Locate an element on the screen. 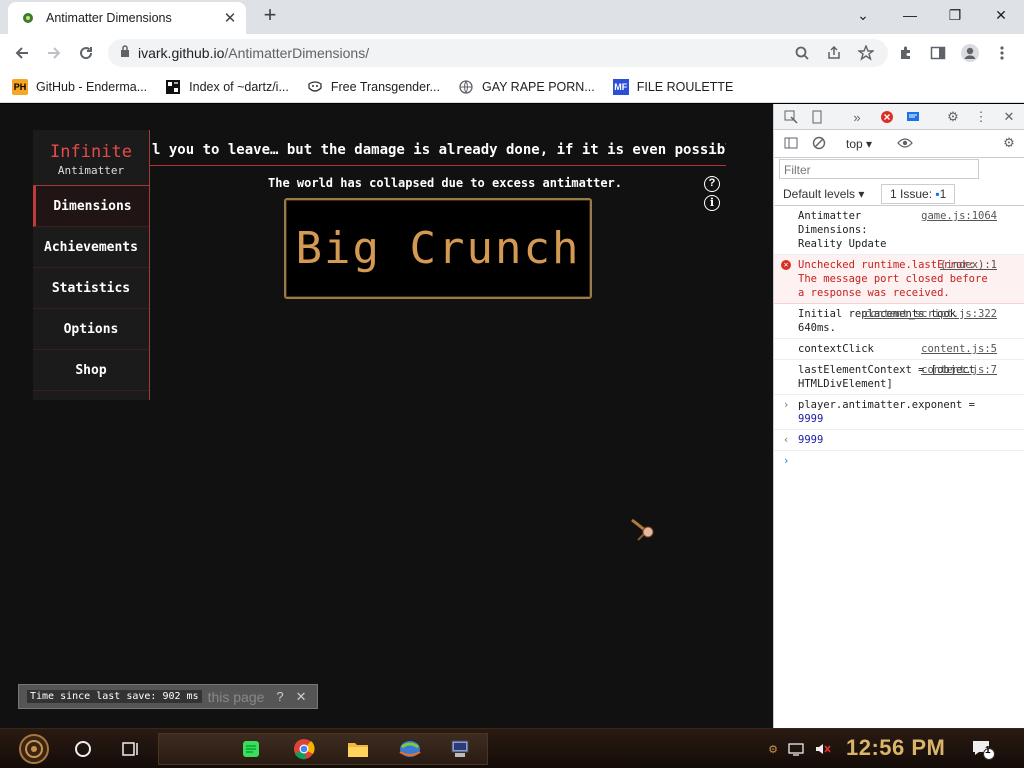 The image size is (1024, 768). sidebar-item-statistics: Statistics is located at coordinates (91, 288).